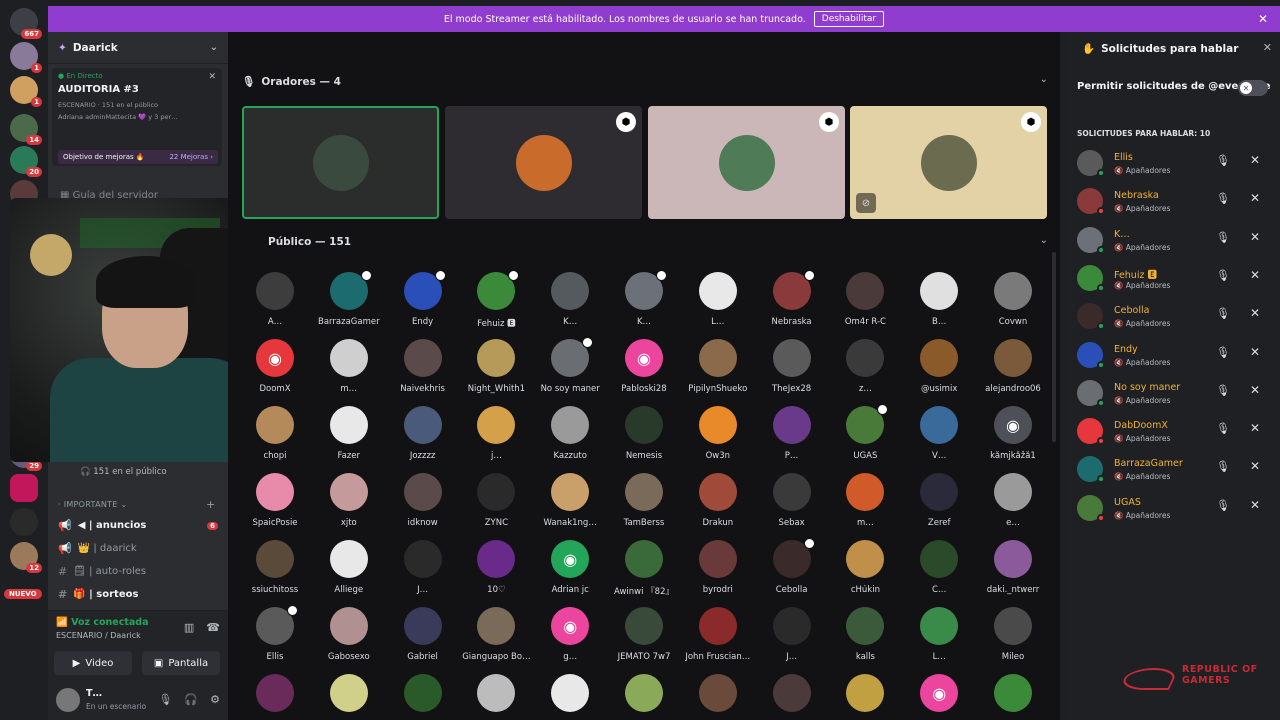  What do you see at coordinates (543, 162) in the screenshot?
I see `speaker-tile: ⬢` at bounding box center [543, 162].